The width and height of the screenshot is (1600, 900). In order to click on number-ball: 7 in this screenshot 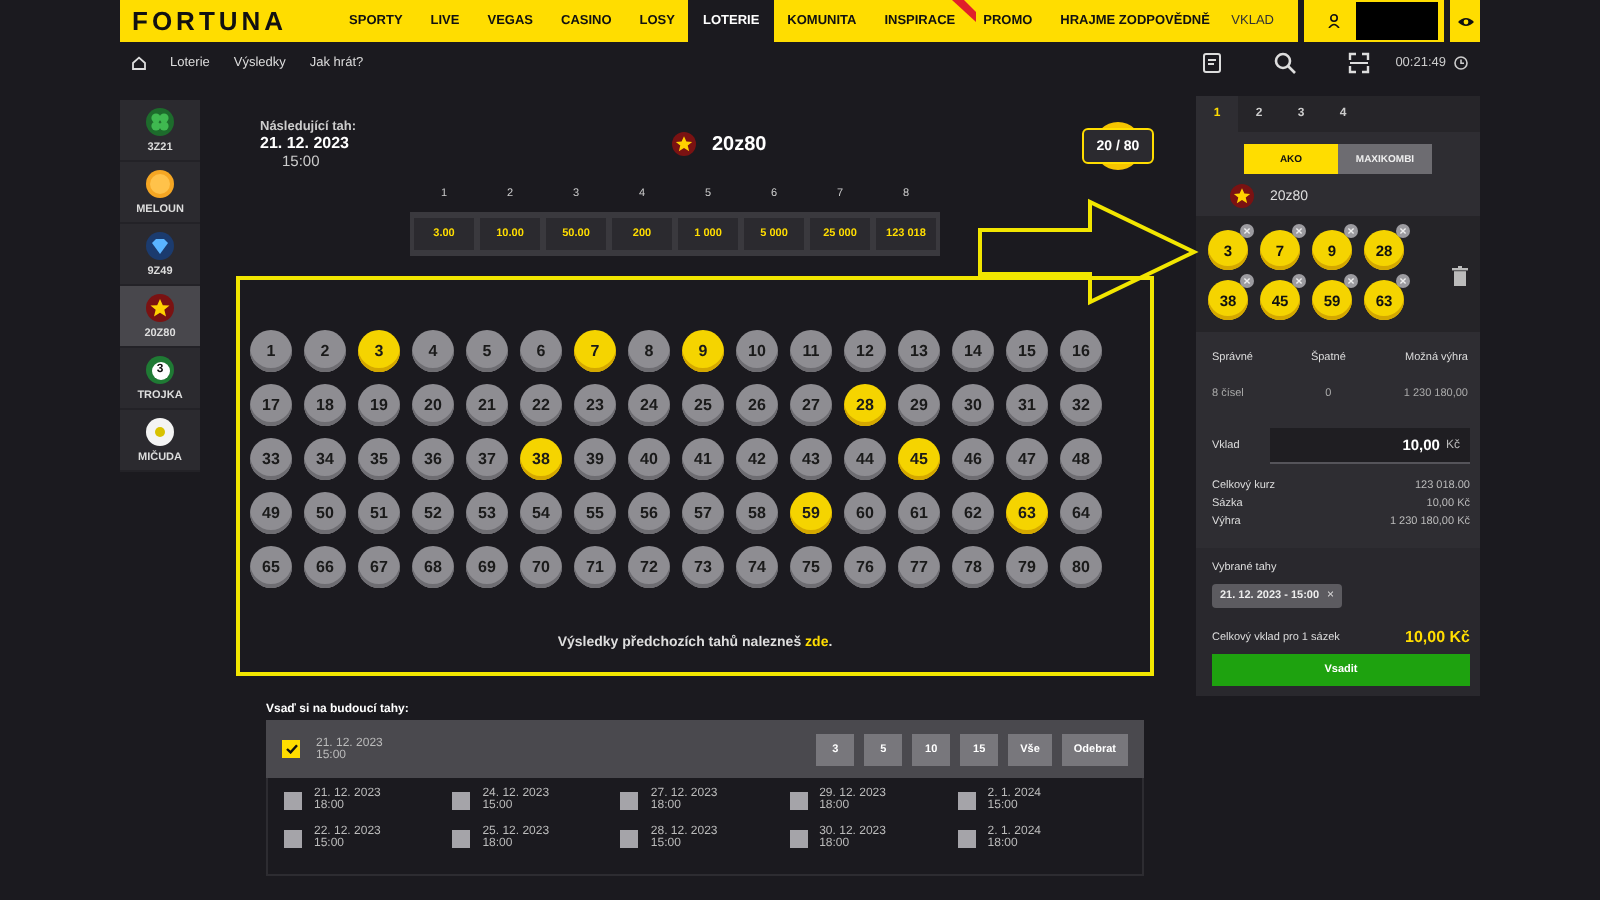, I will do `click(595, 351)`.